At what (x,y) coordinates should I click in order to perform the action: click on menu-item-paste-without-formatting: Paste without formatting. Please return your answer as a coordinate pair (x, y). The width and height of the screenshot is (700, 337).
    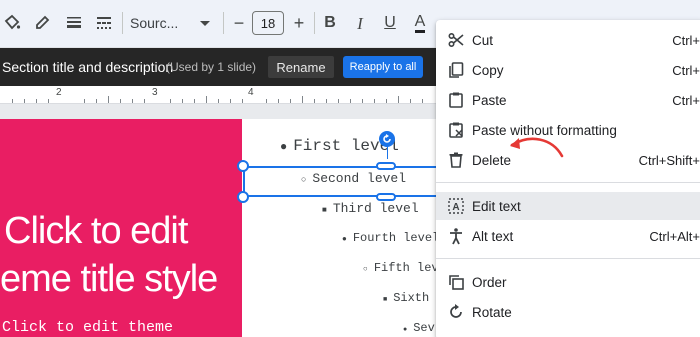
    Looking at the image, I should click on (568, 130).